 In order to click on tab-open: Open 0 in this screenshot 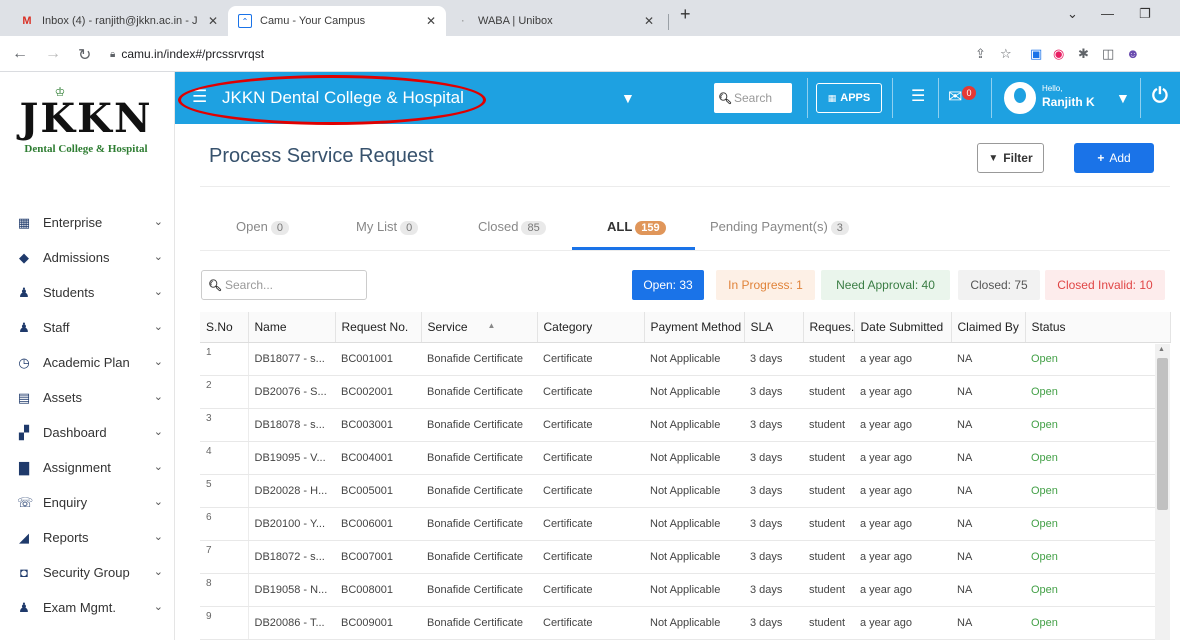, I will do `click(262, 227)`.